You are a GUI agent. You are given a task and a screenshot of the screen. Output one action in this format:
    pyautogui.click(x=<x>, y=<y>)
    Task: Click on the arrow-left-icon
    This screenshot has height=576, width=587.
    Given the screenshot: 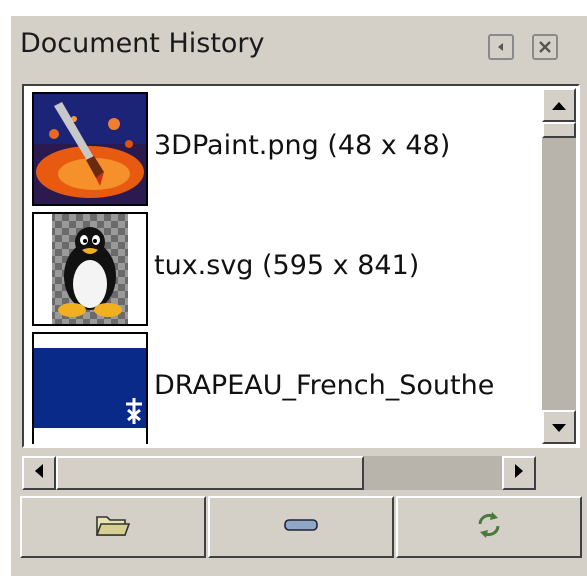 What is the action you would take?
    pyautogui.click(x=39, y=473)
    